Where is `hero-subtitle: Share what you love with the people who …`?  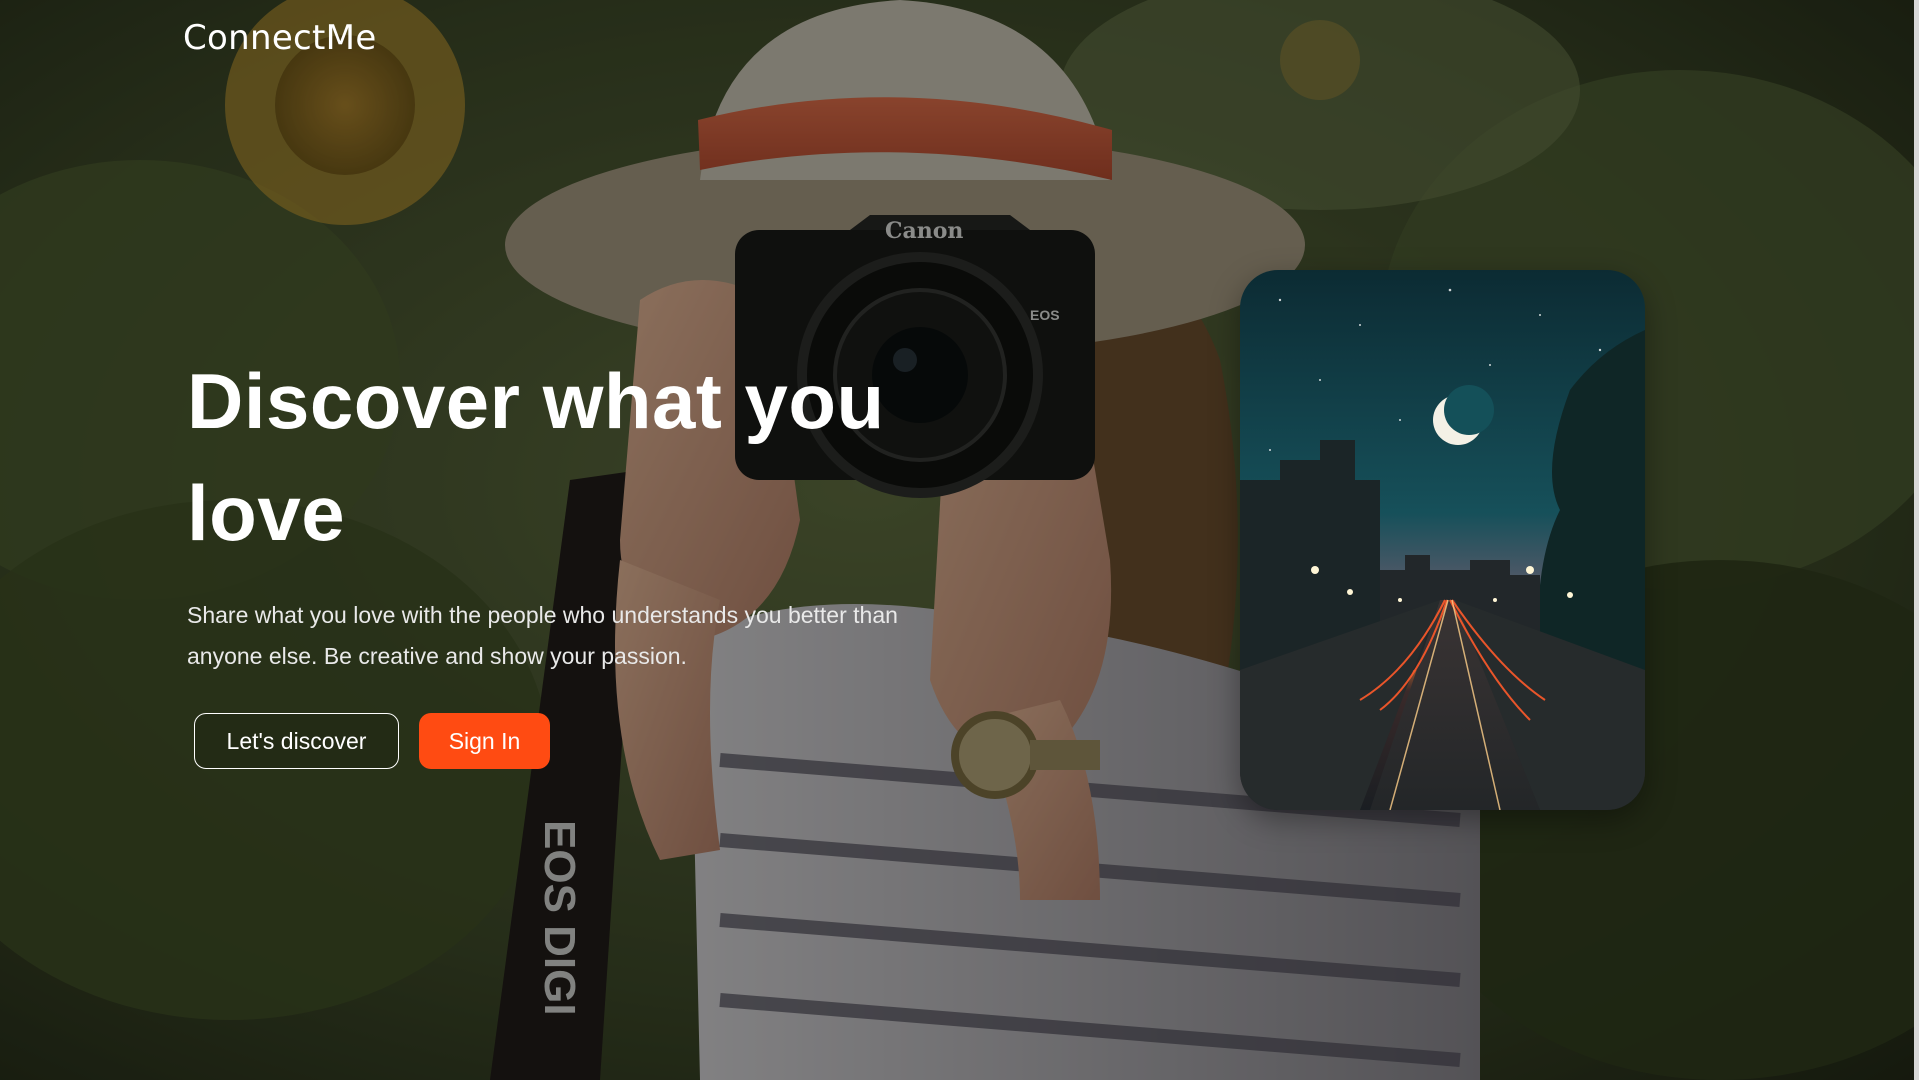 hero-subtitle: Share what you love with the people who … is located at coordinates (542, 635).